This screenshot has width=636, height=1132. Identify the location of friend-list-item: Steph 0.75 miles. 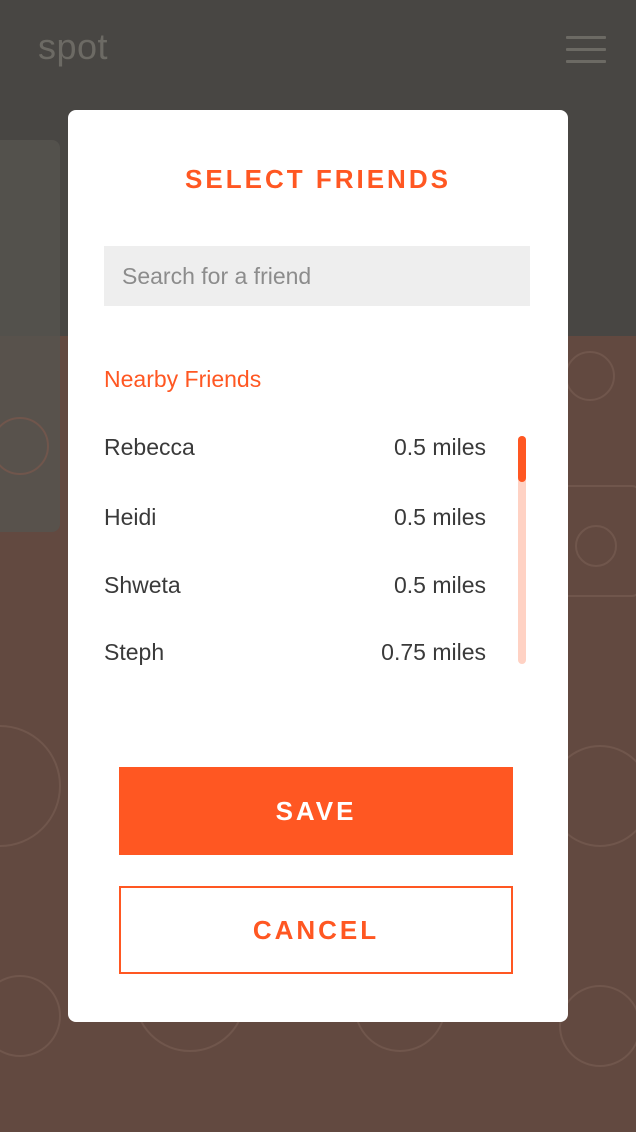
(295, 659).